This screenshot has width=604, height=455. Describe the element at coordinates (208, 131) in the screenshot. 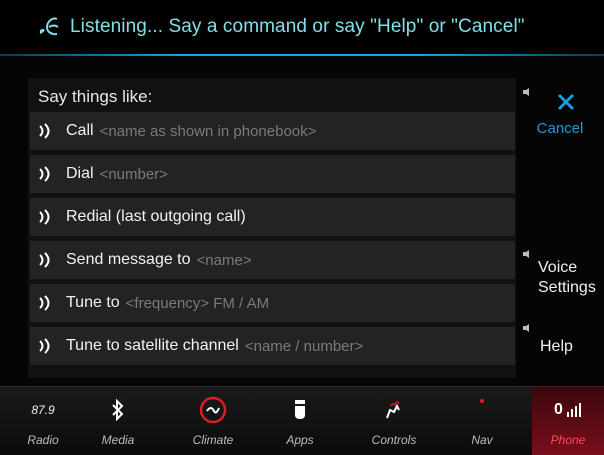

I see `command-hint: <name as shown in phonebook>` at that location.